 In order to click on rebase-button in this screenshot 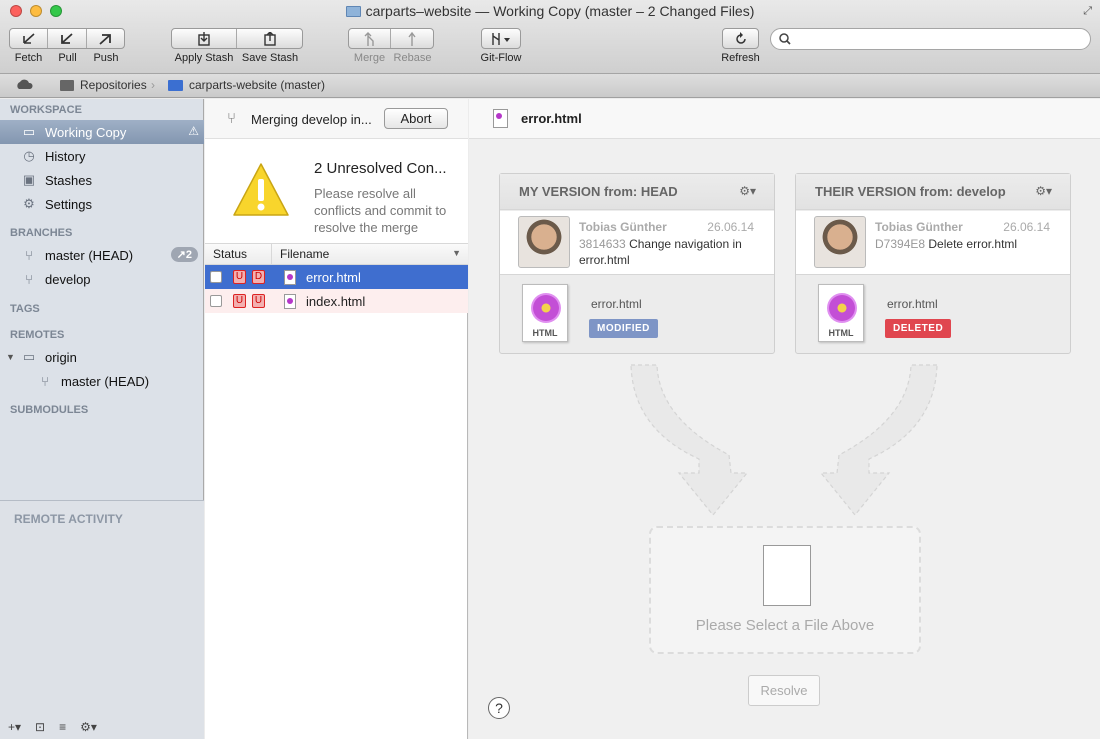, I will do `click(412, 38)`.